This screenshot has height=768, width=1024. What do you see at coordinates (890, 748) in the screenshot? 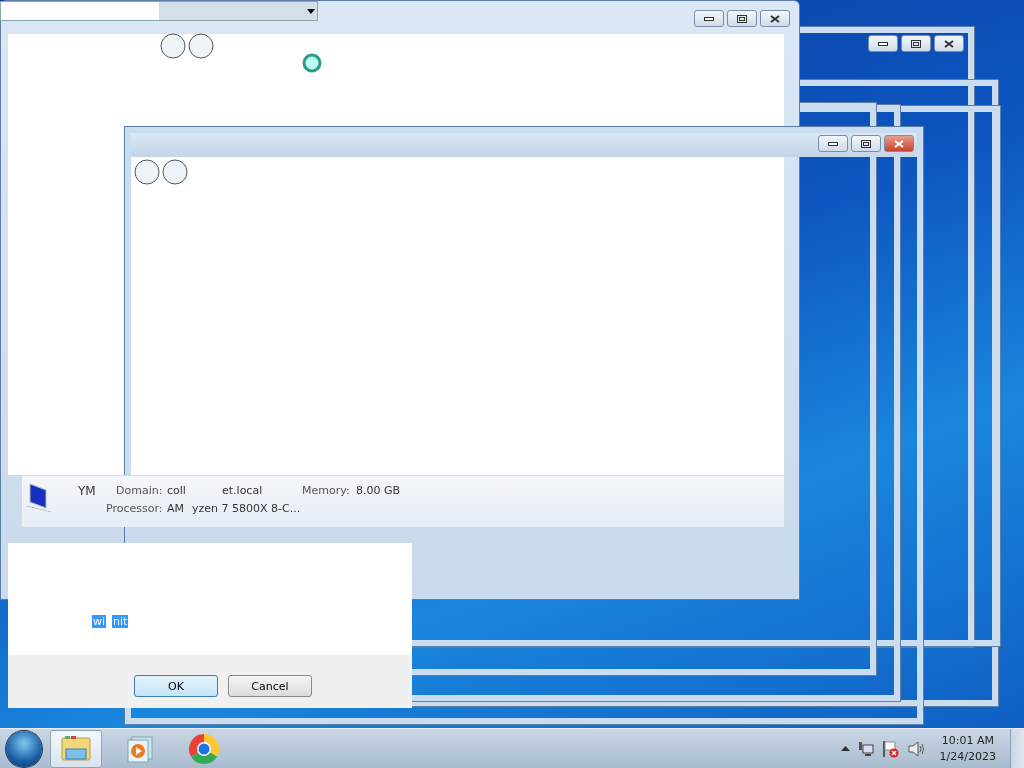
I see `flag-icon` at bounding box center [890, 748].